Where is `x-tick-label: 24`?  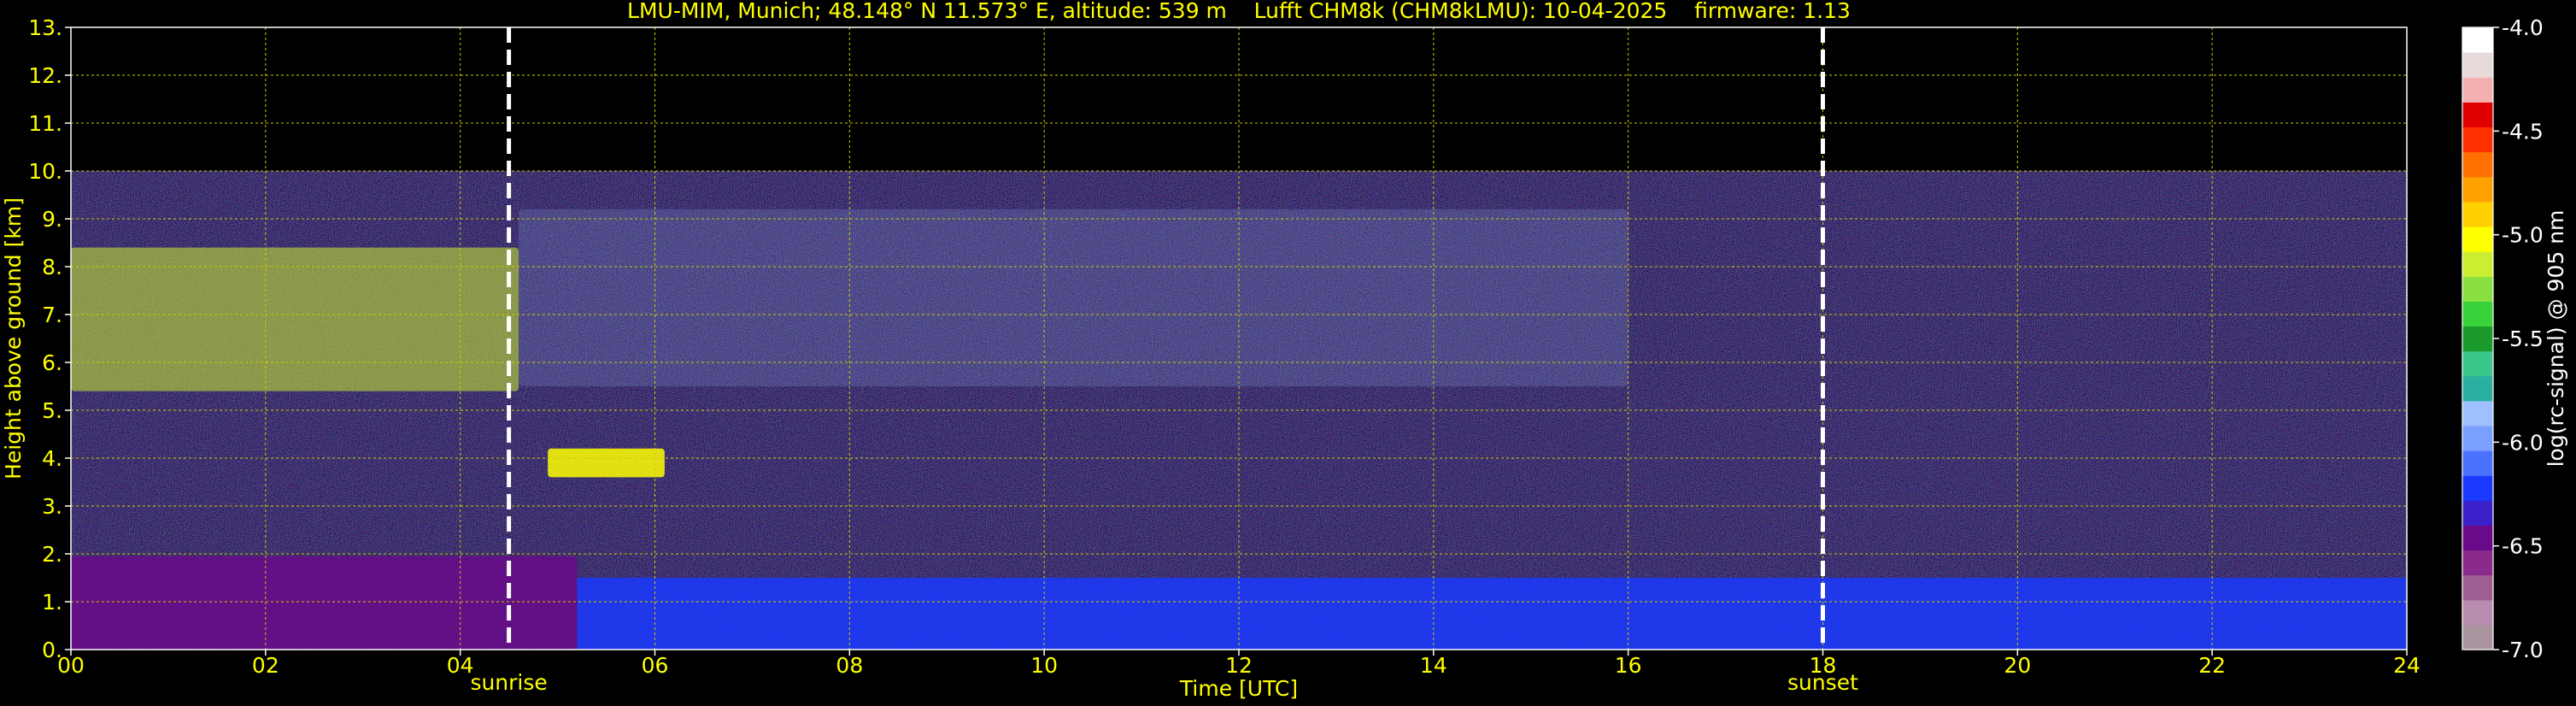
x-tick-label: 24 is located at coordinates (2407, 665).